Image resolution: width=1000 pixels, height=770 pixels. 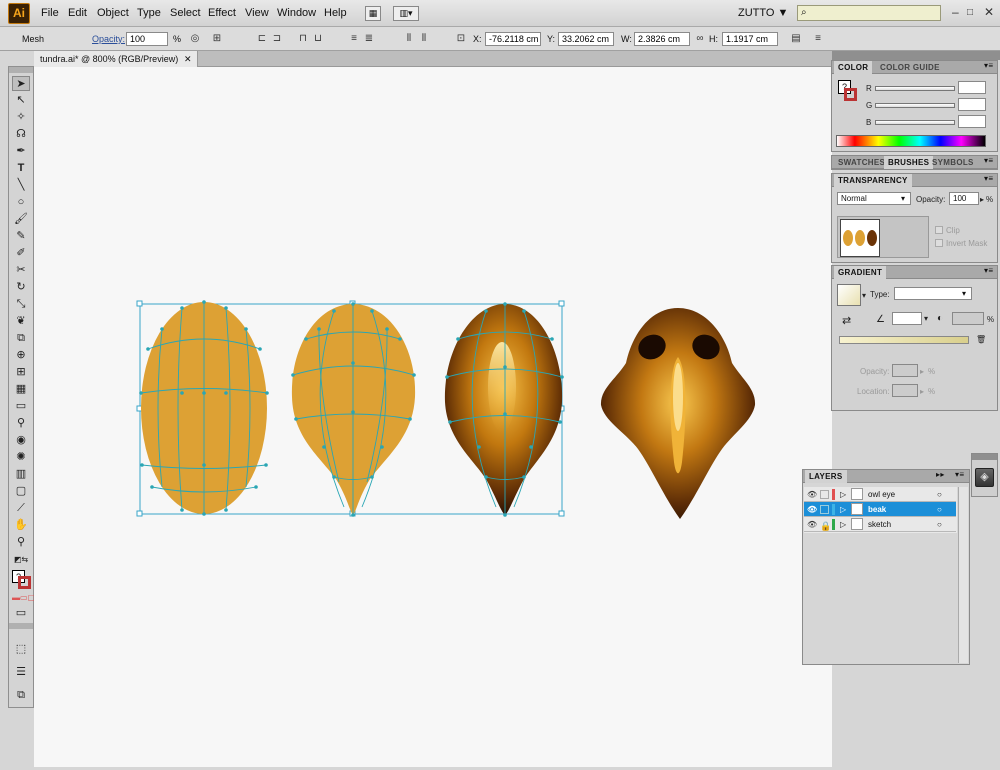 I want to click on search-input: ⌕, so click(x=869, y=13).